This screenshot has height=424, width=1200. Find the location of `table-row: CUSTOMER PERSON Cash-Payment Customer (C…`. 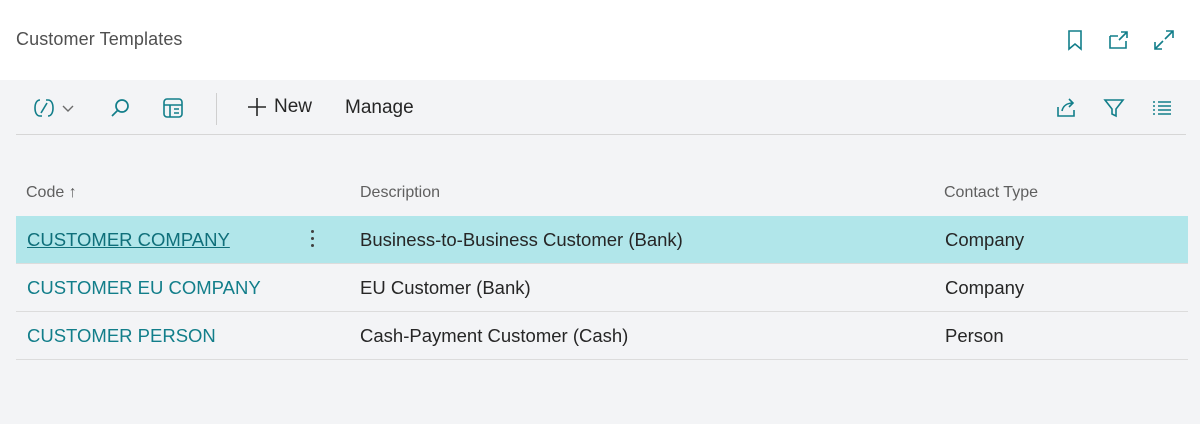

table-row: CUSTOMER PERSON Cash-Payment Customer (C… is located at coordinates (602, 336).